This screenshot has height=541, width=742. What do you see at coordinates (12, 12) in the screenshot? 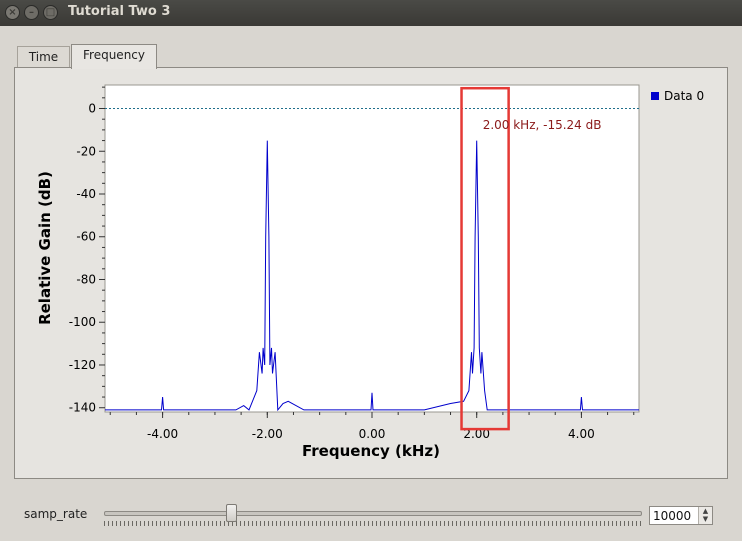
I see `close-icon: ×` at bounding box center [12, 12].